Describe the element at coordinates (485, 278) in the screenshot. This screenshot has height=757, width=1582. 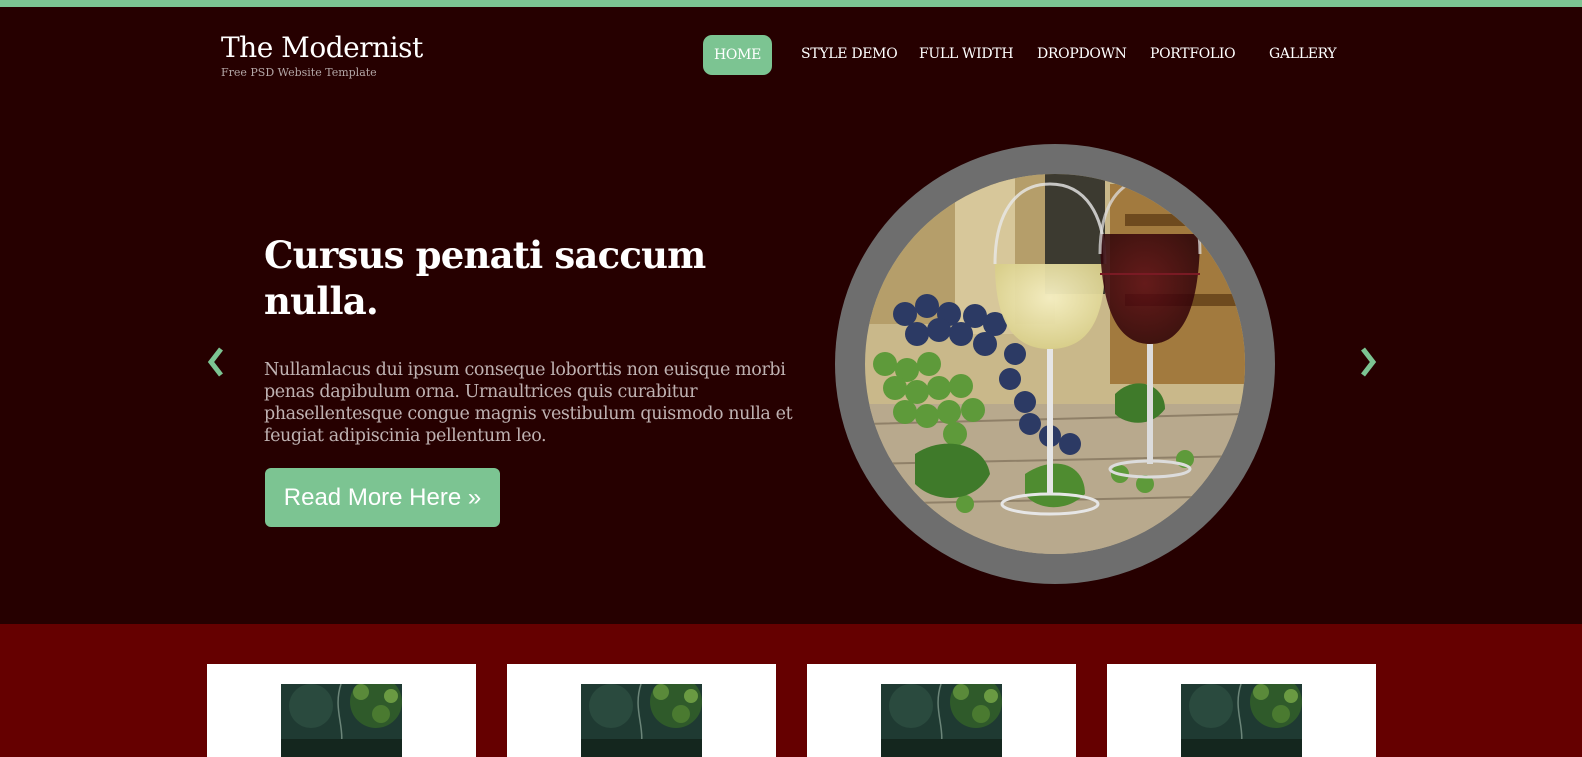
I see `slide-title: Cursus penati saccum nulla.` at that location.